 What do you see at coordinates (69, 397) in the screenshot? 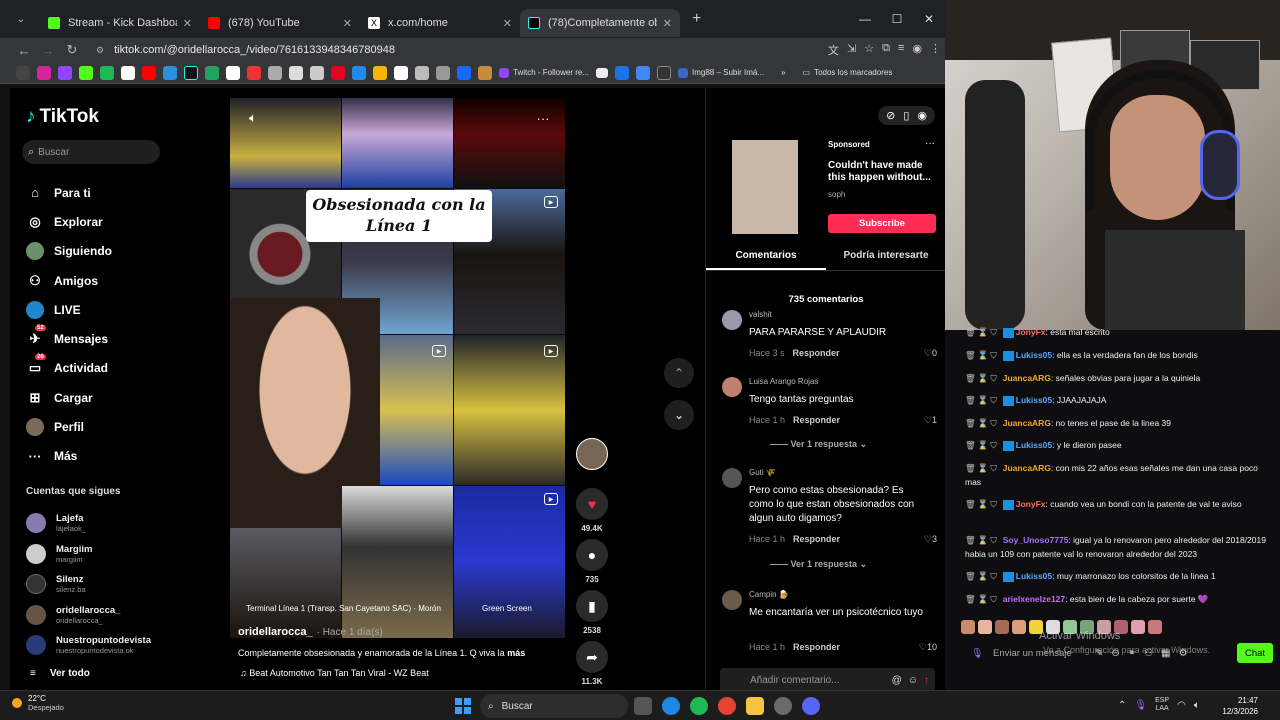
I see `sidebar-item-cargar: ⊞ Cargar` at bounding box center [69, 397].